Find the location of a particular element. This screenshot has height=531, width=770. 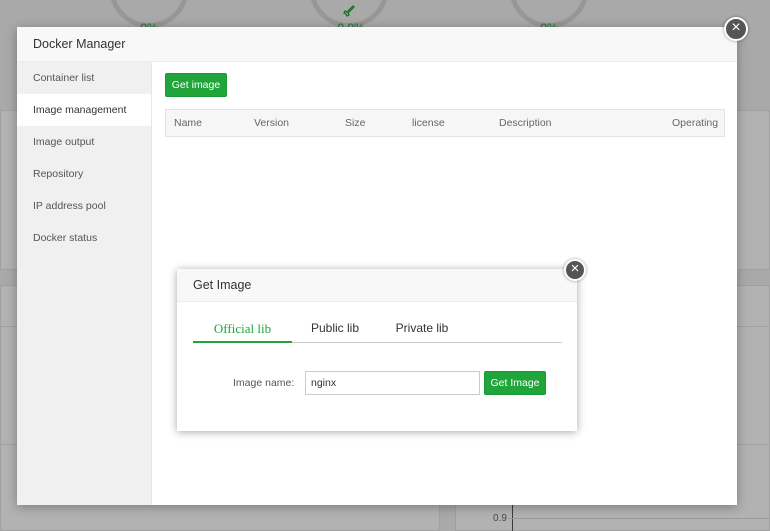

dialog-title: Get Image is located at coordinates (377, 285).